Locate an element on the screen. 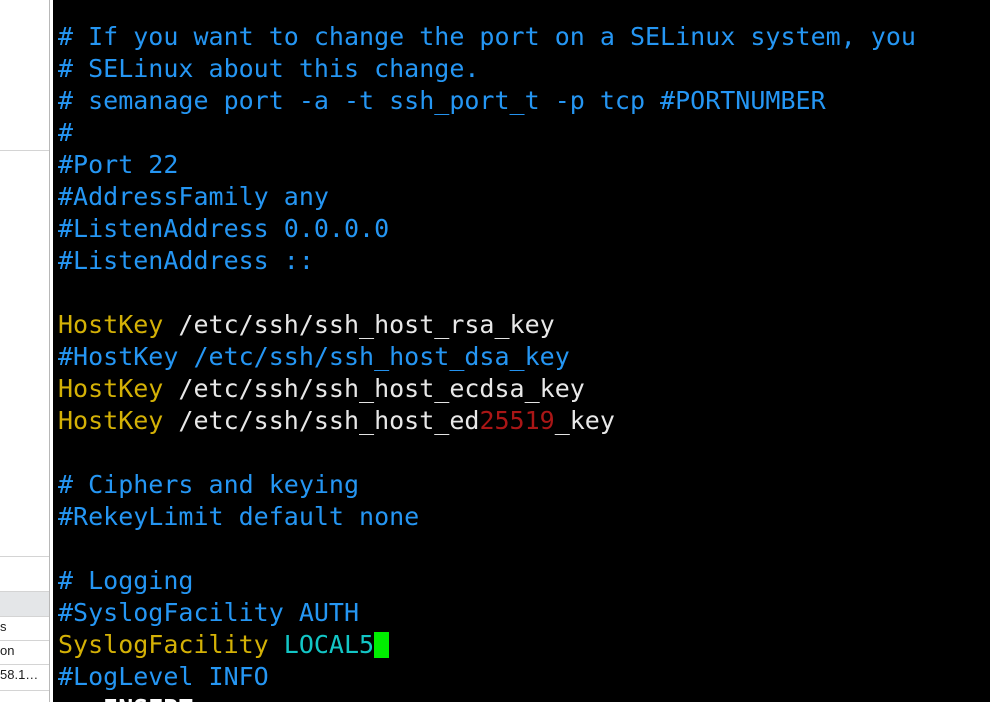 The height and width of the screenshot is (702, 990). editor-line: HostKey /etc/ssh/ssh_host_rsa_key is located at coordinates (521, 325).